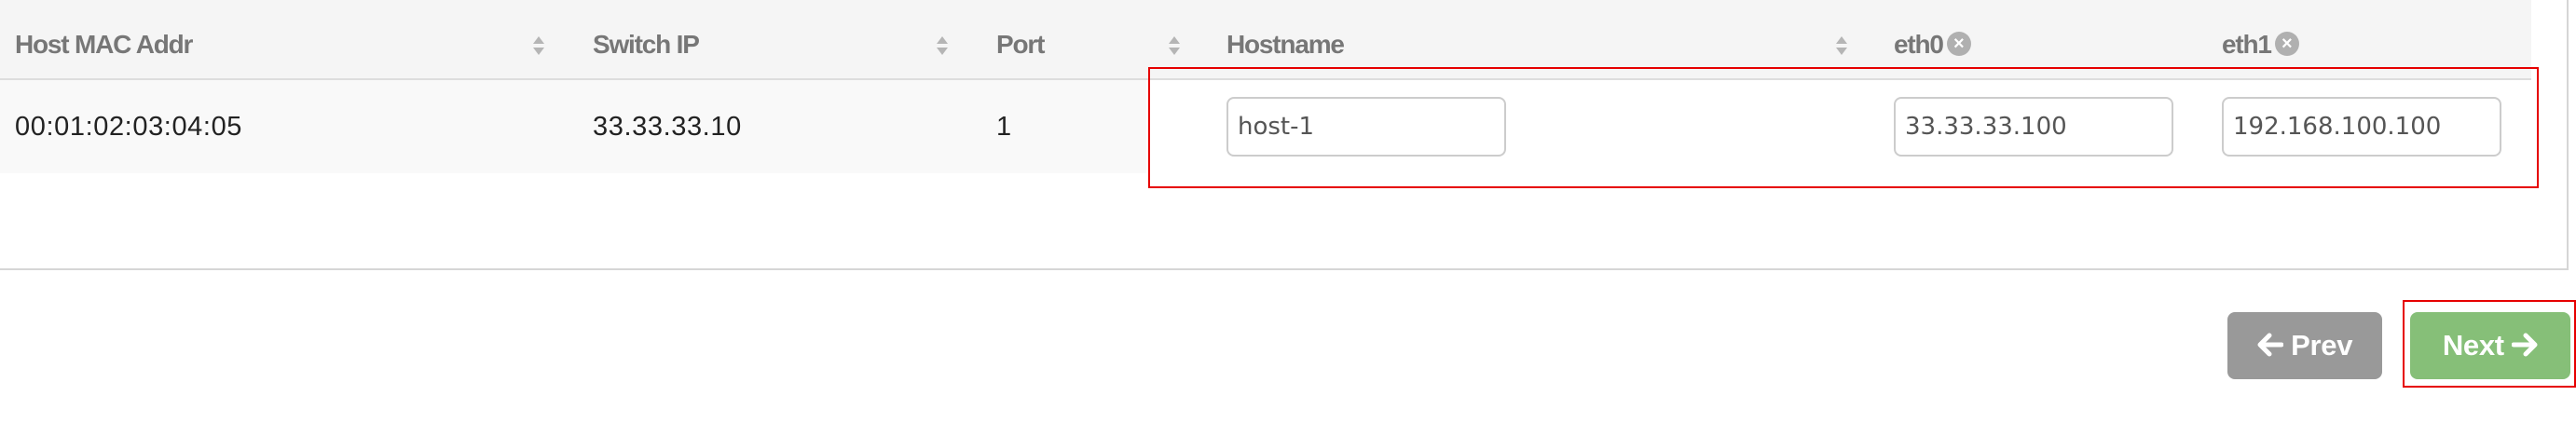 The width and height of the screenshot is (2576, 423). Describe the element at coordinates (2489, 344) in the screenshot. I see `next-button-highlight-box` at that location.